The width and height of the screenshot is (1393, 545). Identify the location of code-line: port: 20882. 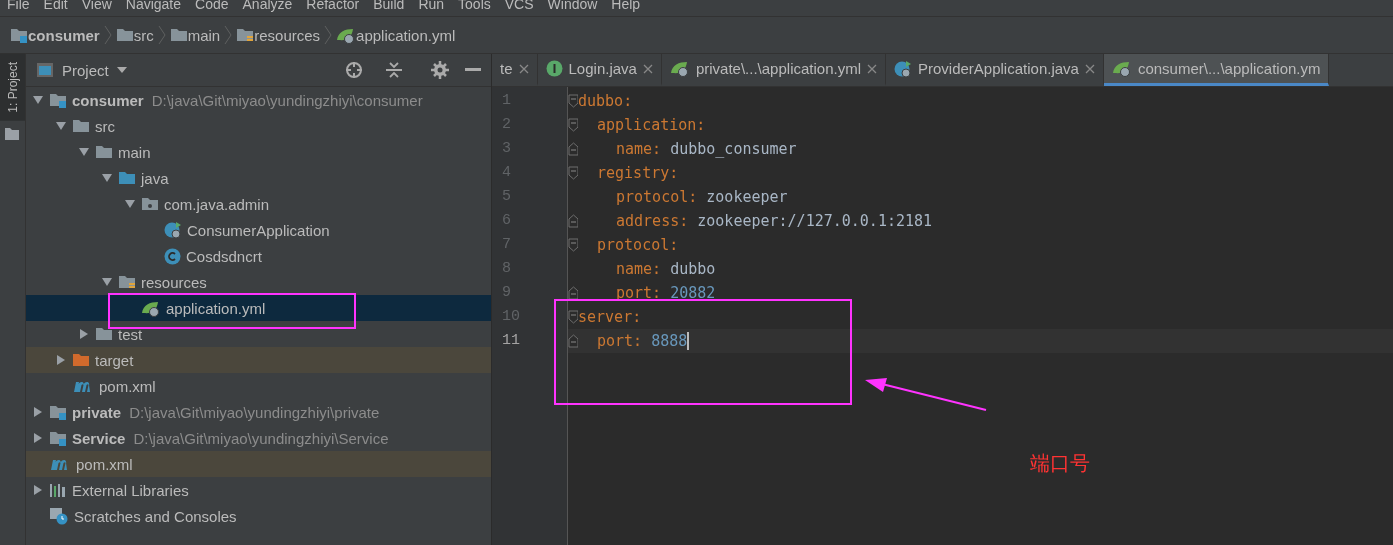
(665, 293).